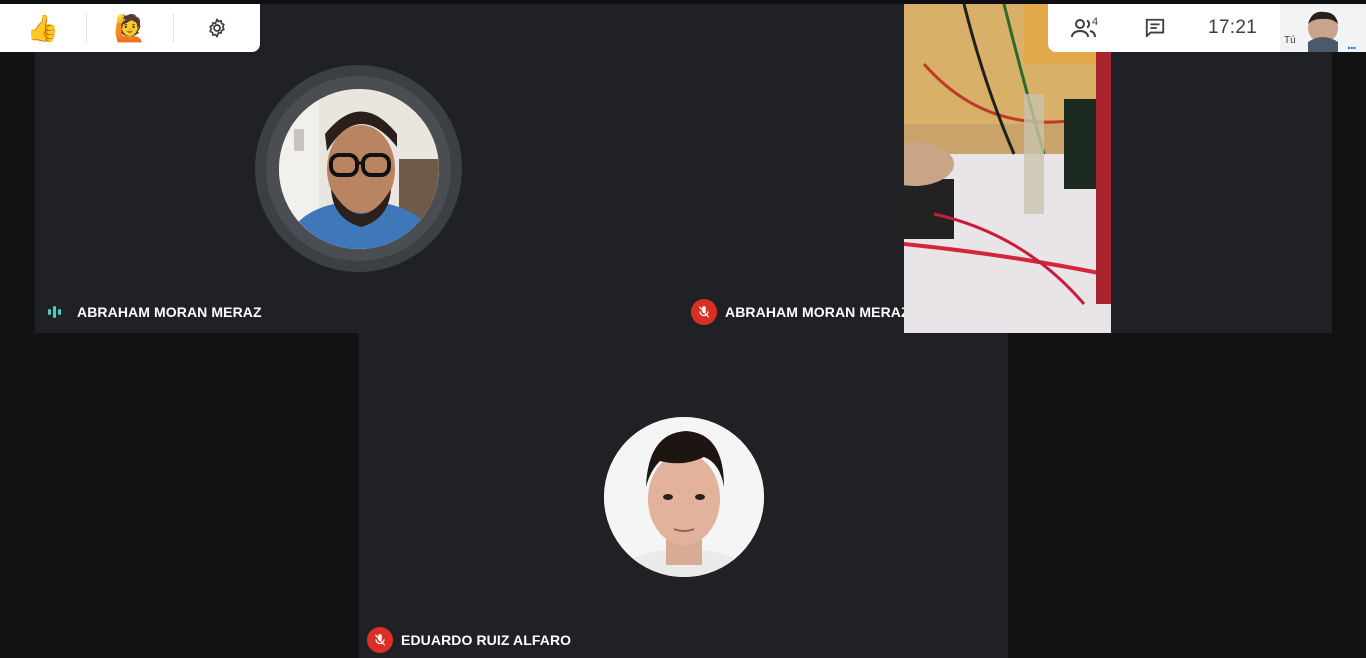 The width and height of the screenshot is (1366, 658). I want to click on video-frame, so click(1007, 168).